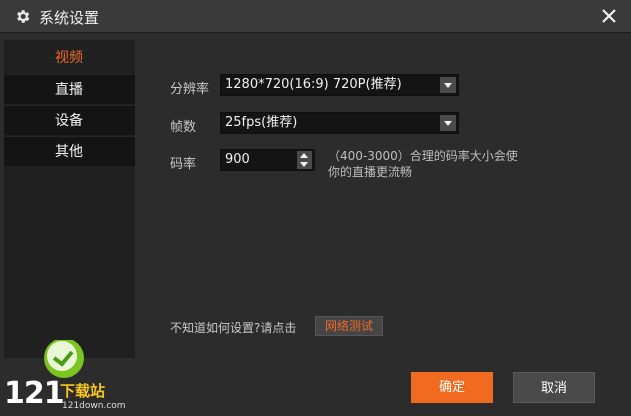 This screenshot has width=631, height=416. Describe the element at coordinates (339, 123) in the screenshot. I see `framerate-select: 25fps(推荐)` at that location.